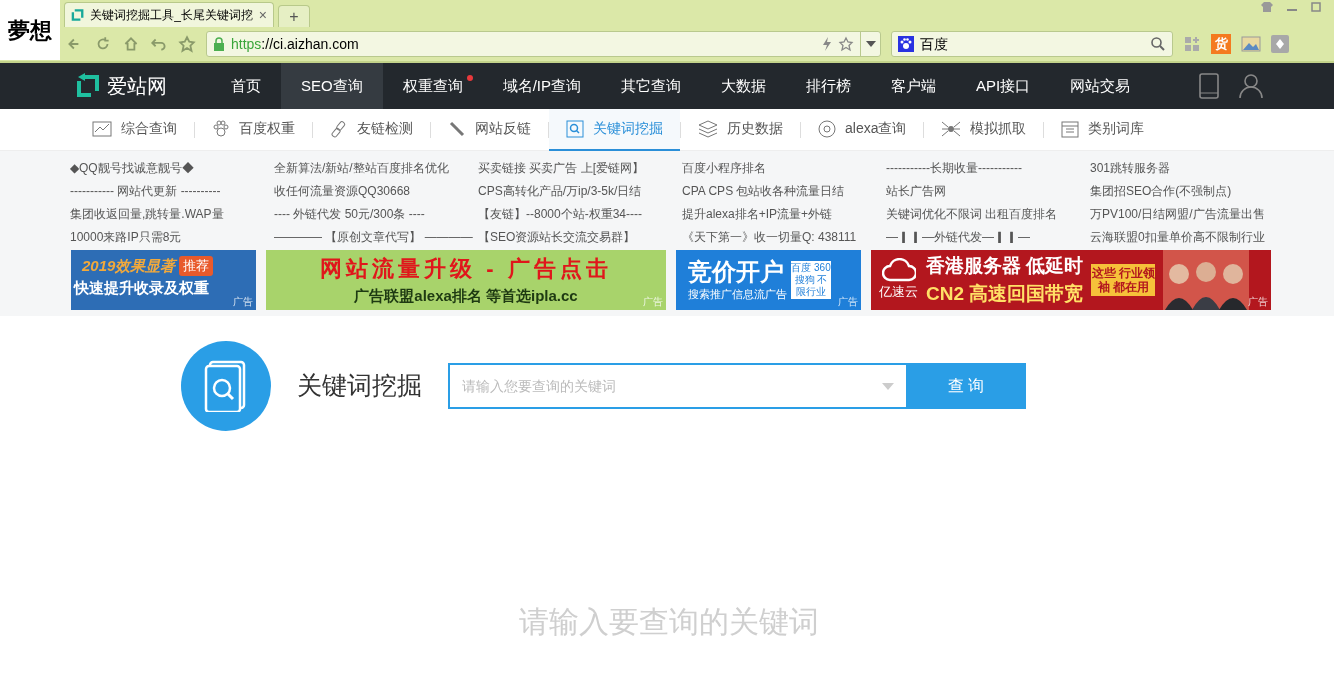  I want to click on ad-link: 集团招SEO合作(不强制点), so click(1161, 190).